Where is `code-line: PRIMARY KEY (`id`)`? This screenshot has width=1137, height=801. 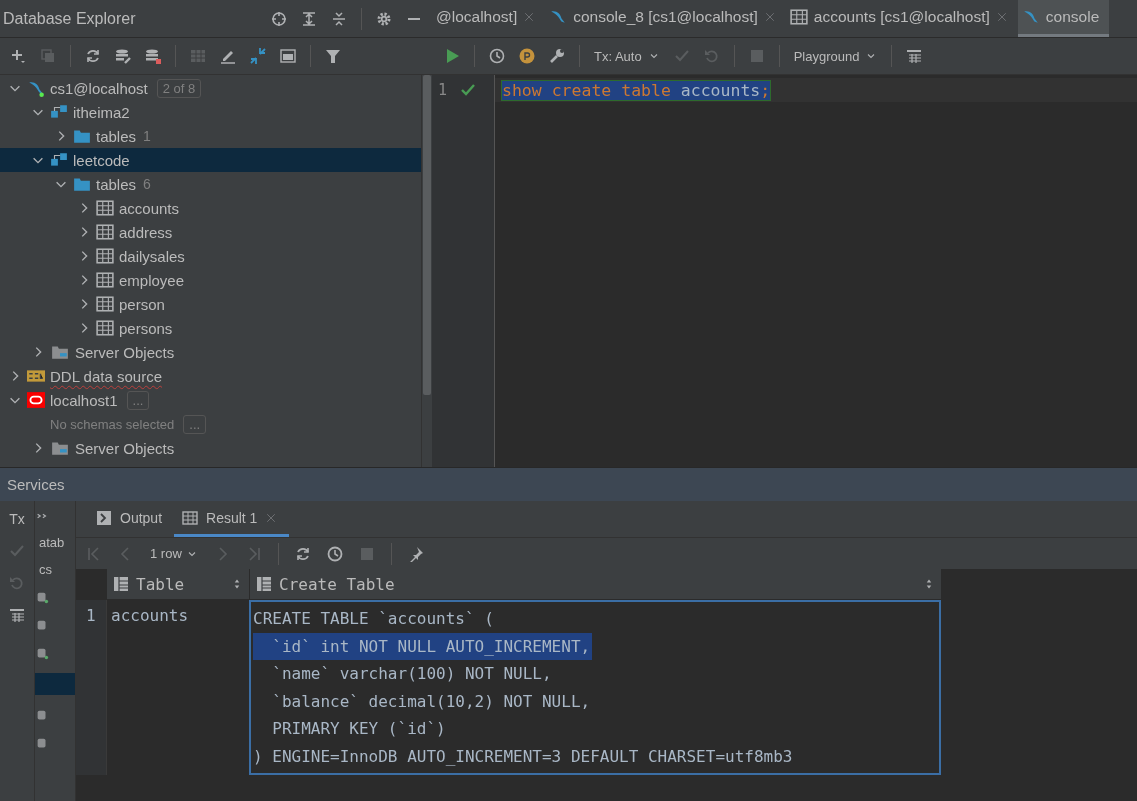 code-line: PRIMARY KEY (`id`) is located at coordinates (359, 729).